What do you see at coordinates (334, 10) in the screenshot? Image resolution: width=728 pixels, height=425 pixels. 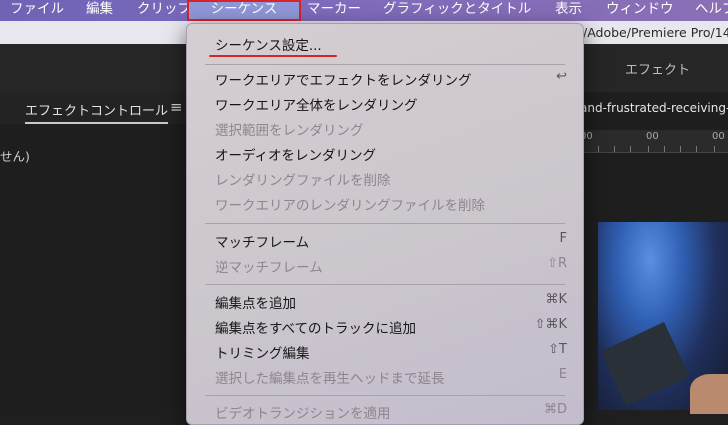 I see `menu-marker: マーカー` at bounding box center [334, 10].